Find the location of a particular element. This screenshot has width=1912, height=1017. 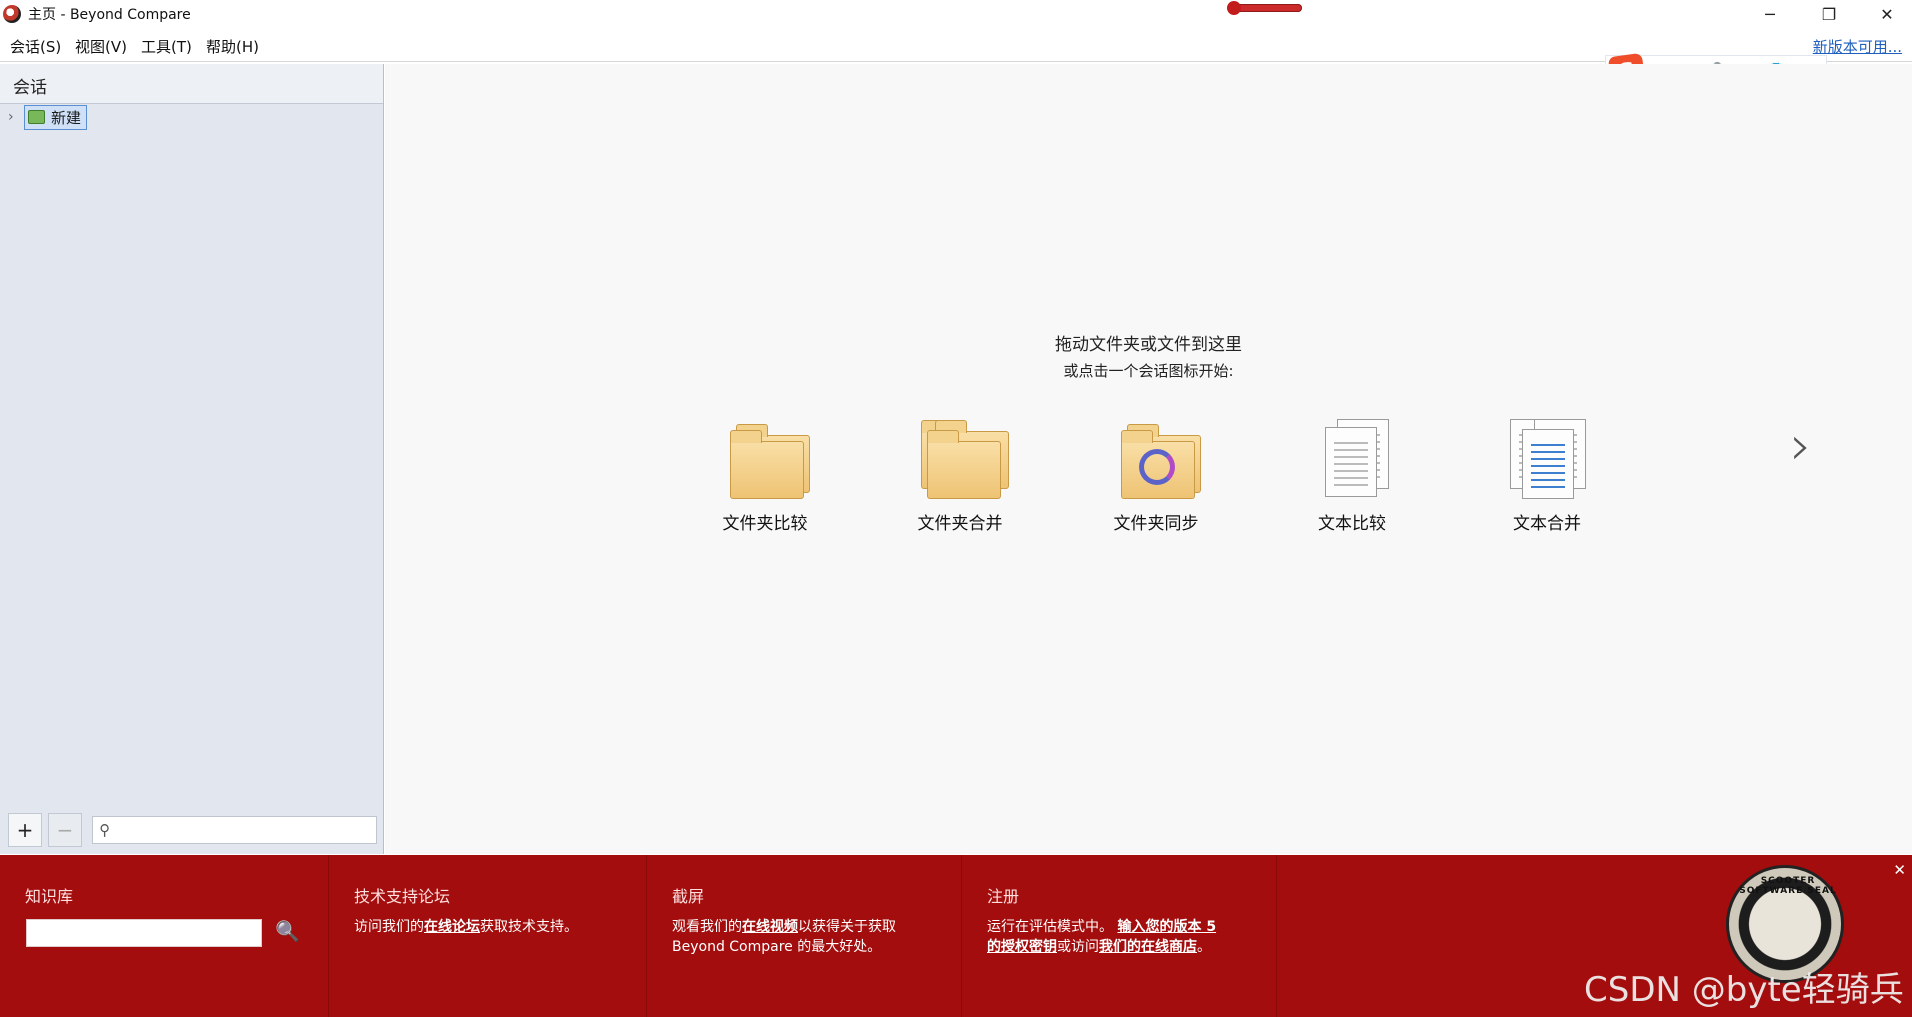

menu-tools: 工具(T) is located at coordinates (166, 46).